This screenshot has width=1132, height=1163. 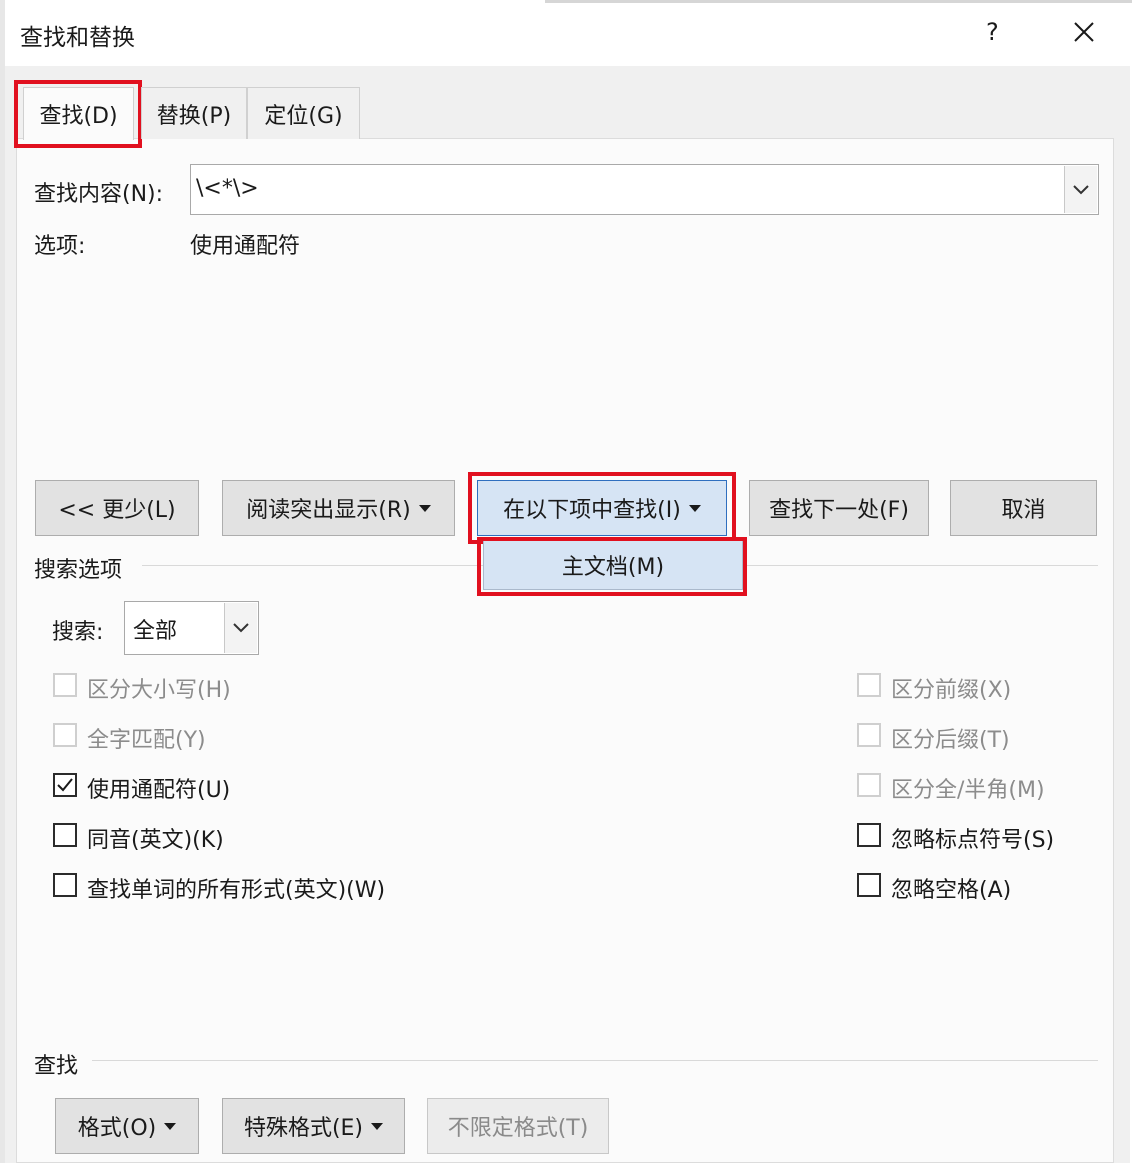 I want to click on match-suffix-checkbox, so click(x=869, y=735).